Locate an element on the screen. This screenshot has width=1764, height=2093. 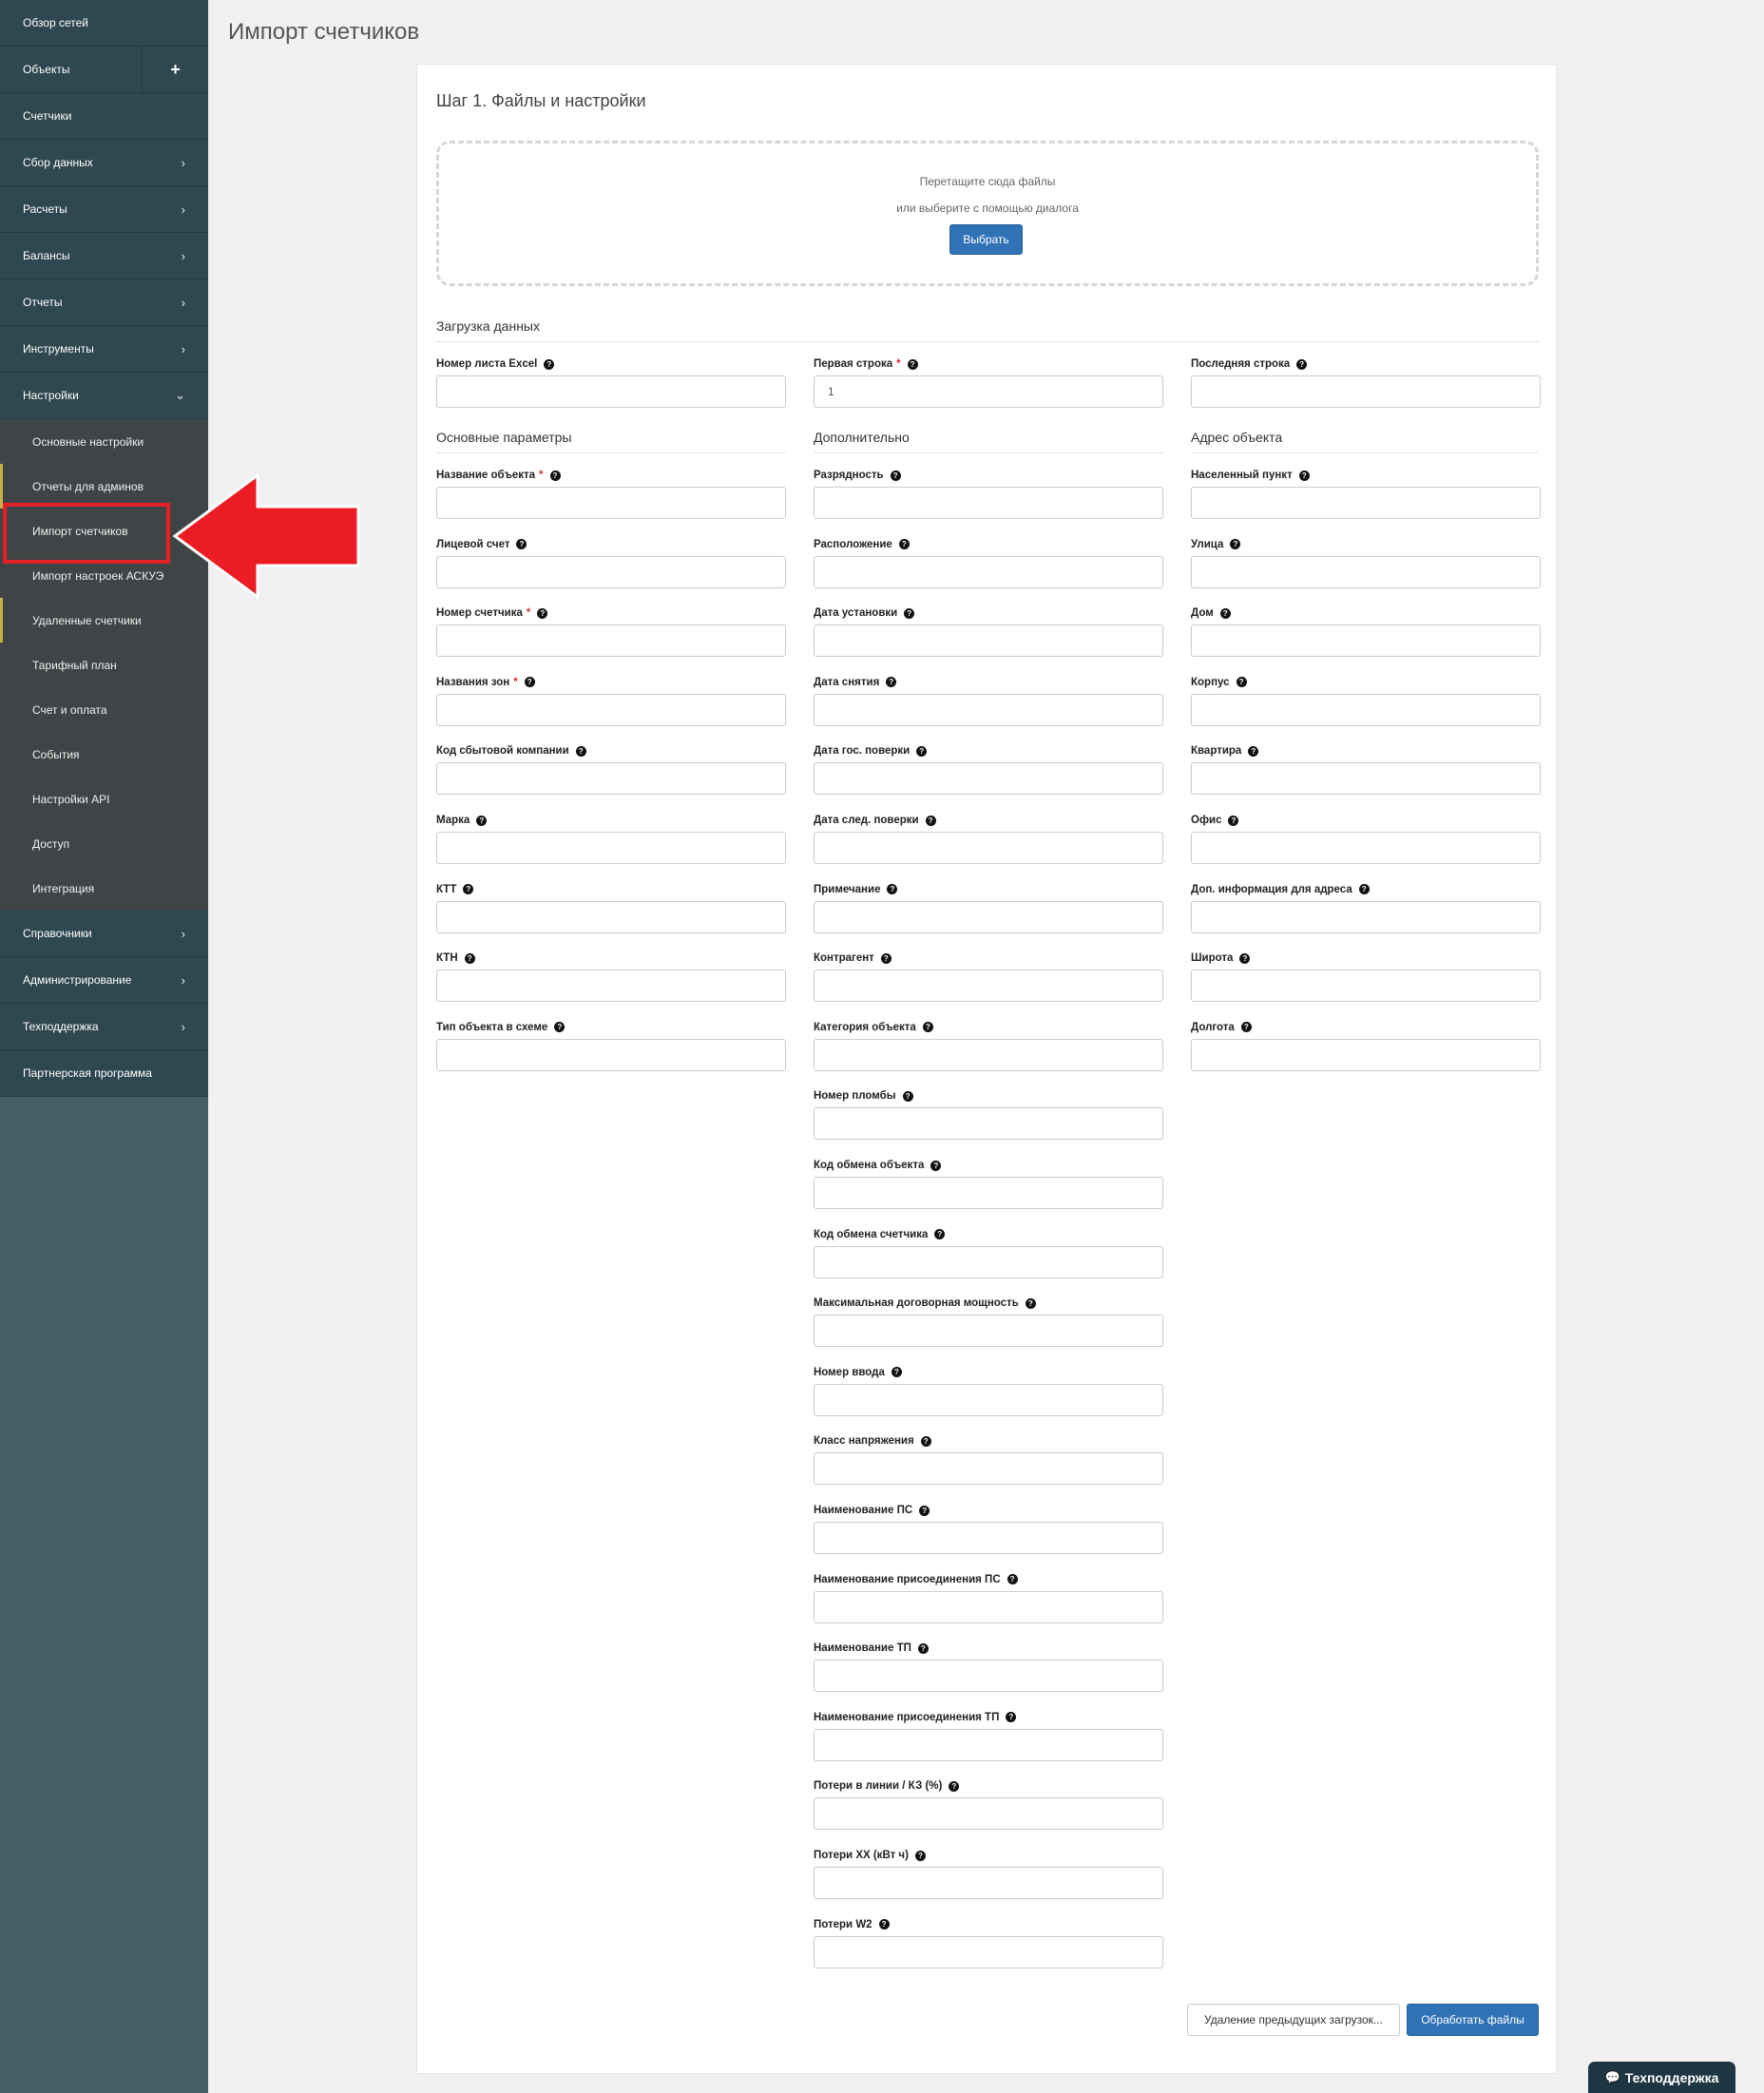
process-files-button: Обработать файлы is located at coordinates (1473, 2020).